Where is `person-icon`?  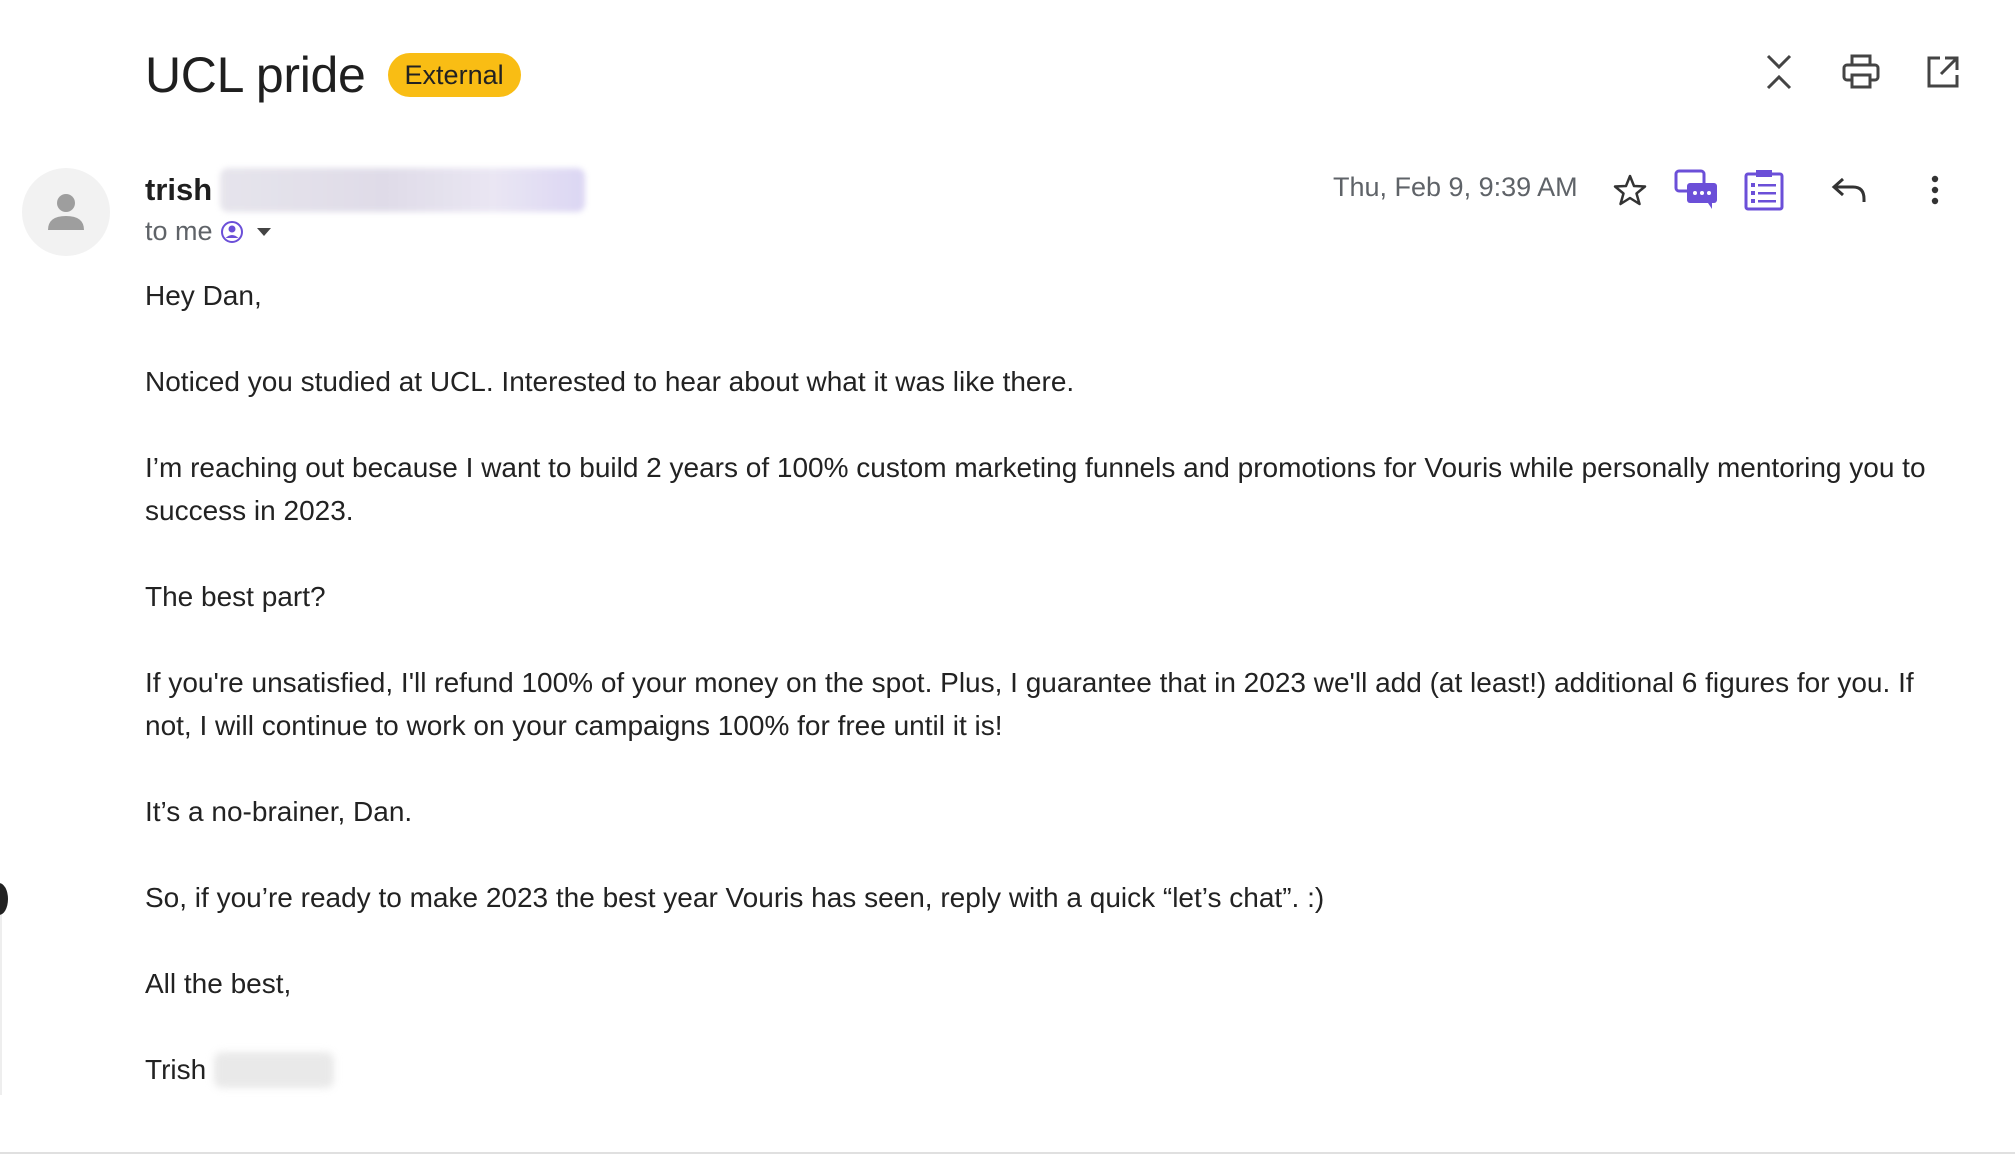 person-icon is located at coordinates (66, 212).